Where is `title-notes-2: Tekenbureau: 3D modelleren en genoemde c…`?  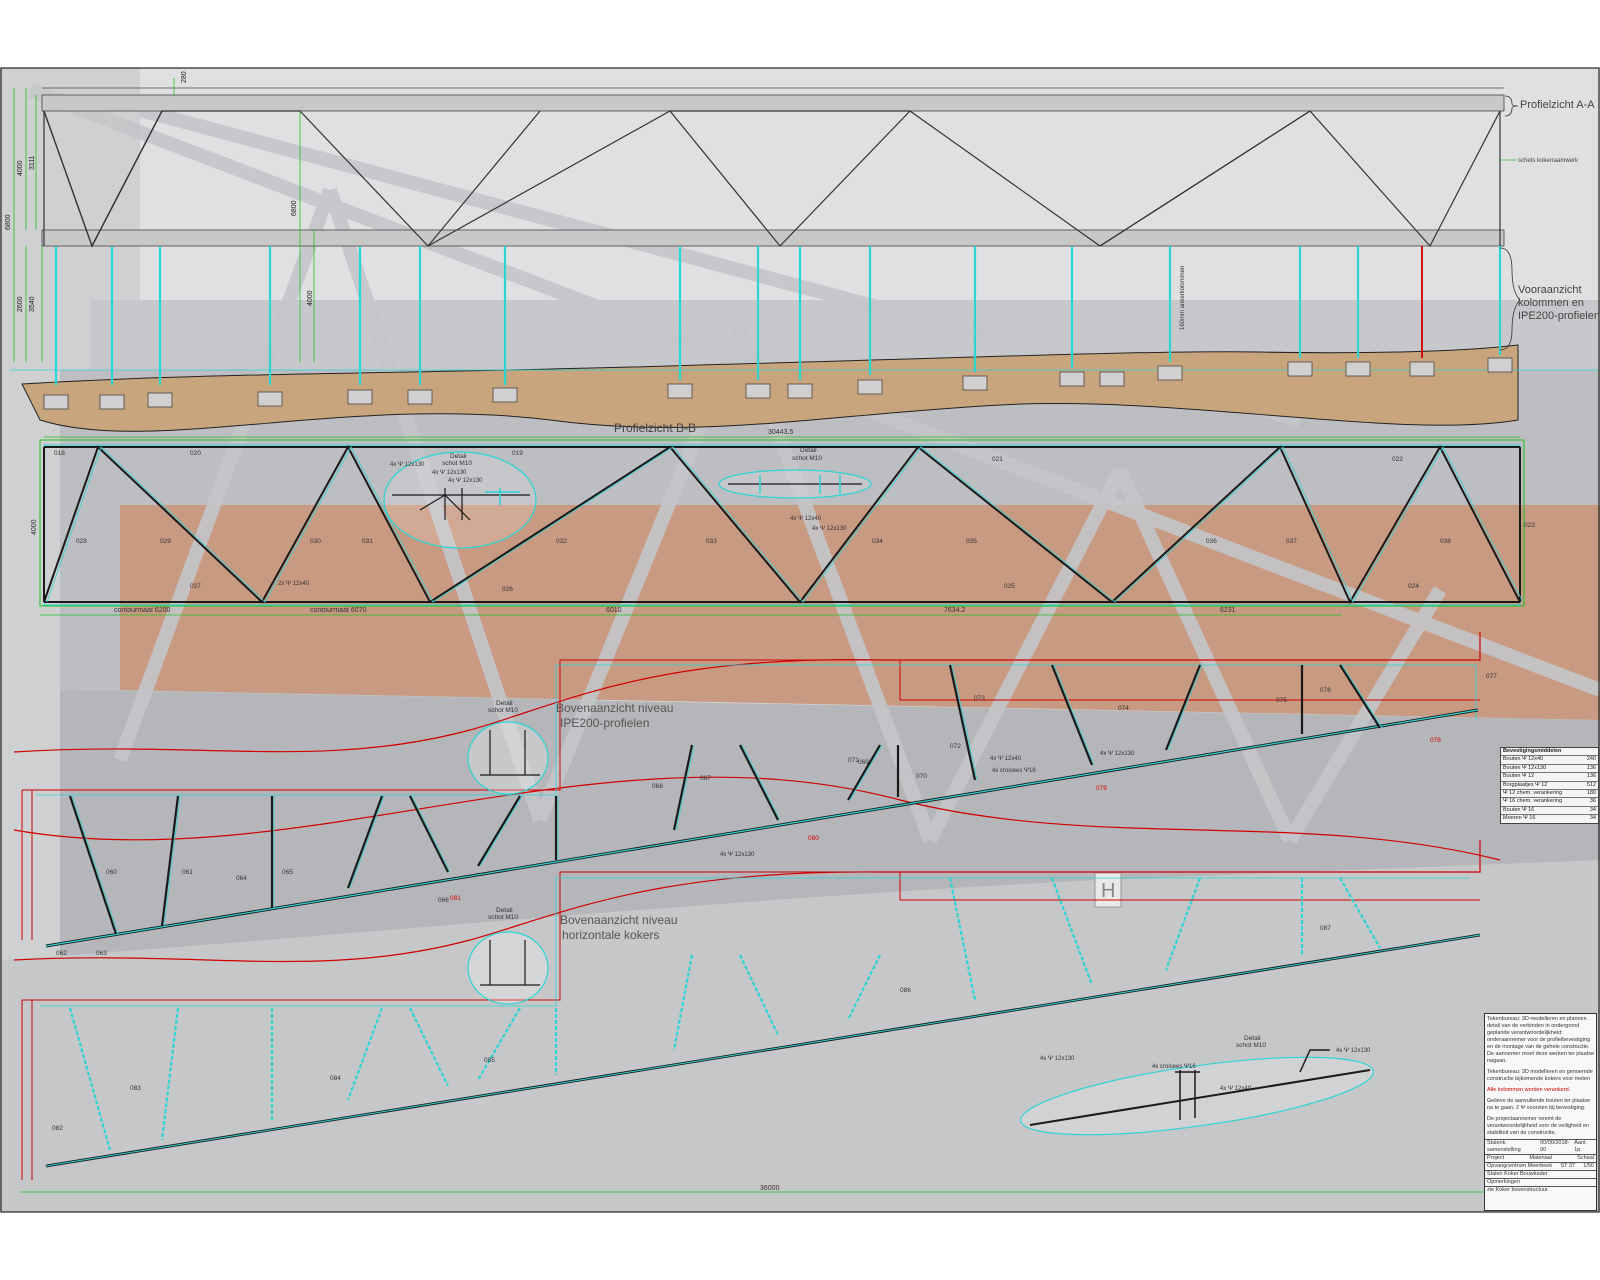 title-notes-2: Tekenbureau: 3D modelleren en genoemde c… is located at coordinates (1540, 1075).